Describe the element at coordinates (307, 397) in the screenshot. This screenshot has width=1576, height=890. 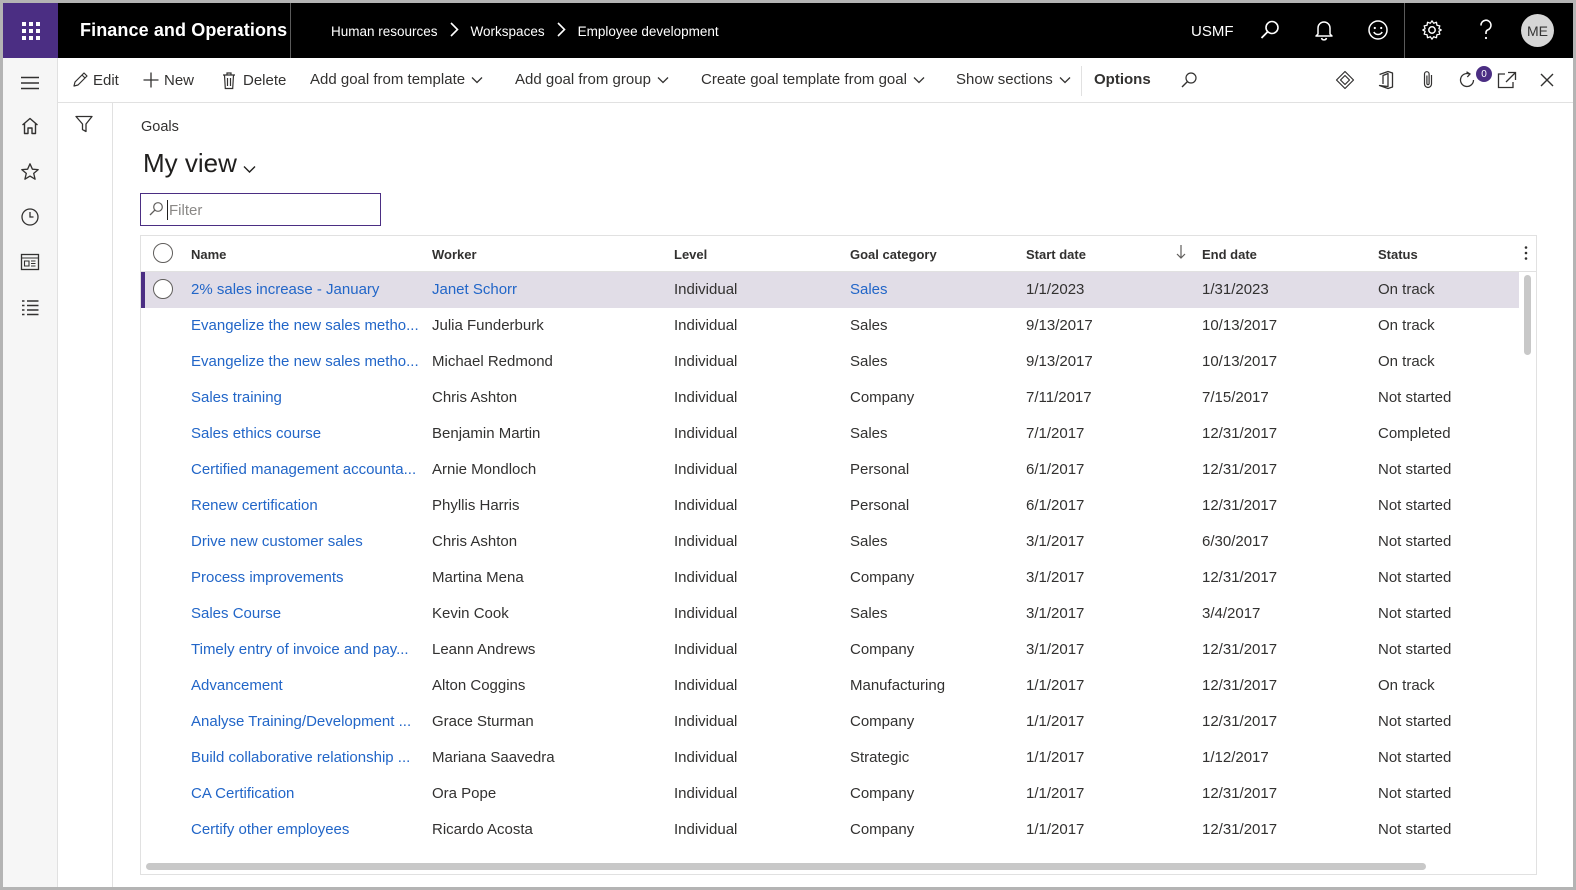
I see `cell-name: Sales training` at that location.